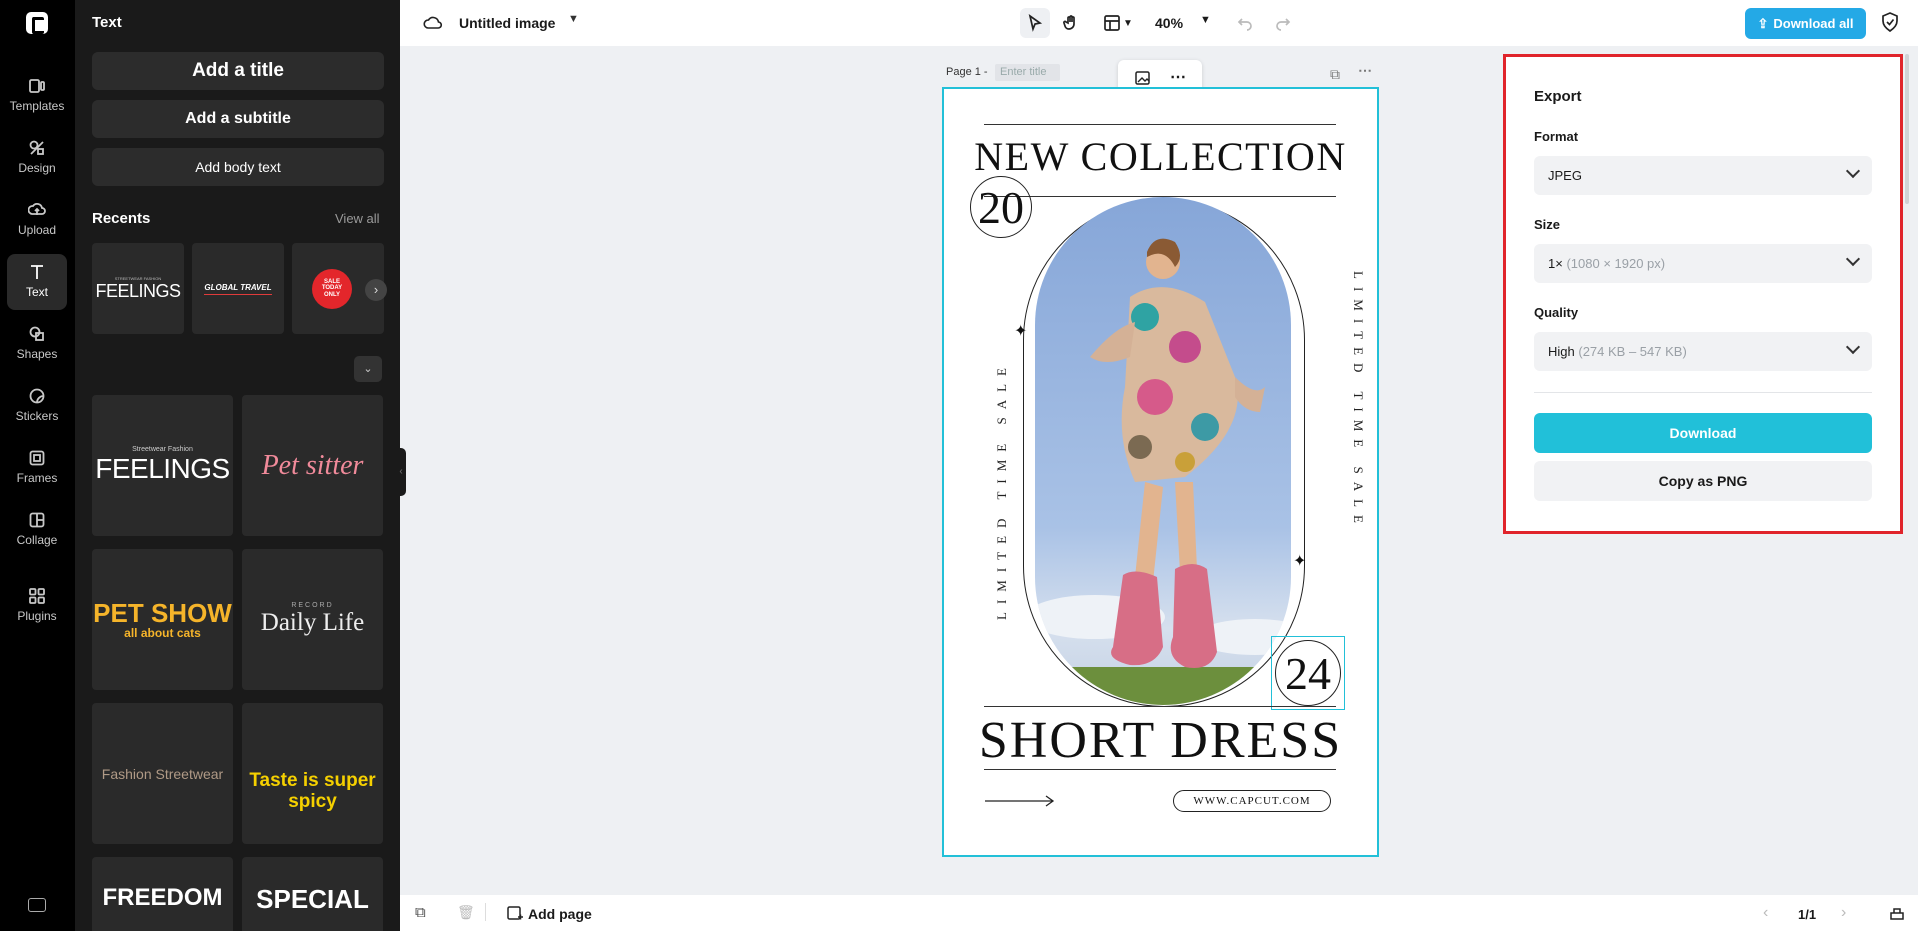  Describe the element at coordinates (37, 272) in the screenshot. I see `text-icon` at that location.